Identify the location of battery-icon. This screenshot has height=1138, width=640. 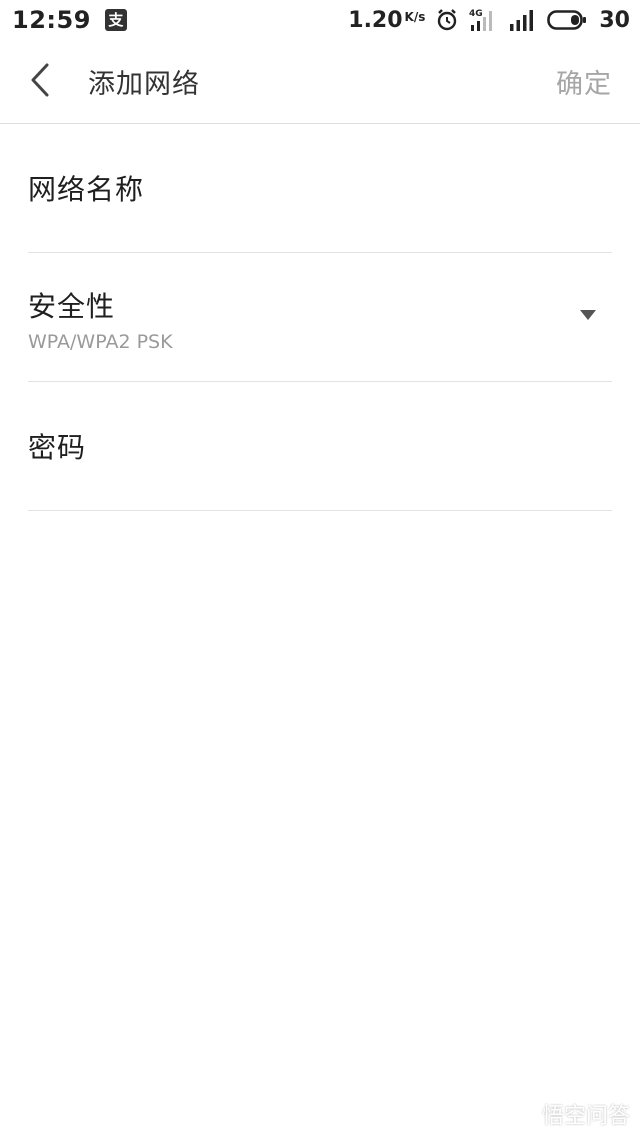
(567, 20).